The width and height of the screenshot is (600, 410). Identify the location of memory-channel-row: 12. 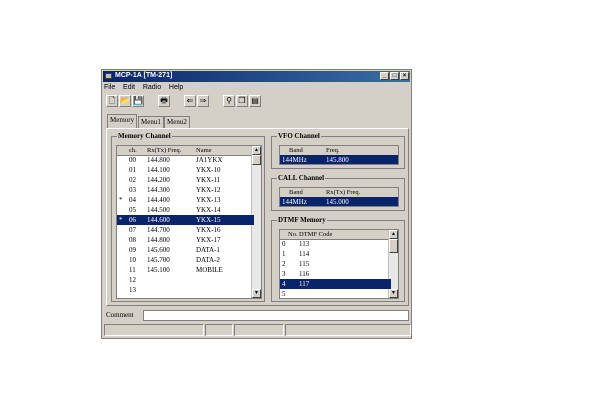
(185, 280).